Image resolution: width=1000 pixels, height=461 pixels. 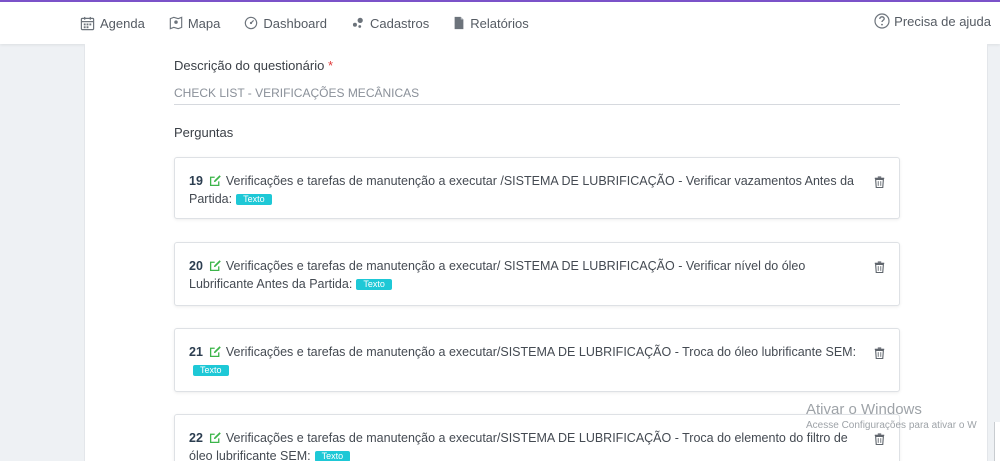 I want to click on file-icon, so click(x=459, y=23).